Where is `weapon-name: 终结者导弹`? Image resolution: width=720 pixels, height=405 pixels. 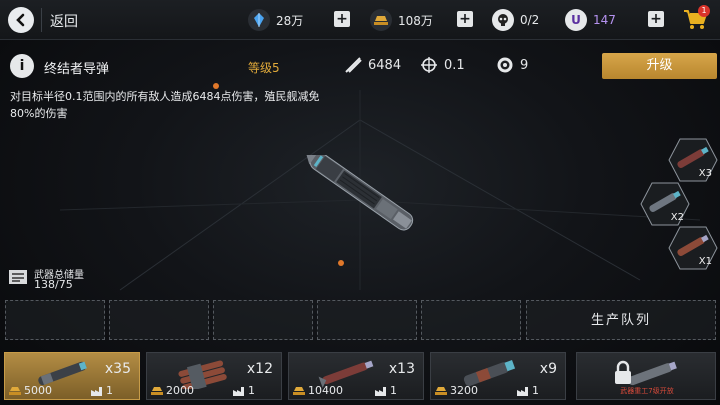 weapon-name: 终结者导弹 is located at coordinates (77, 69).